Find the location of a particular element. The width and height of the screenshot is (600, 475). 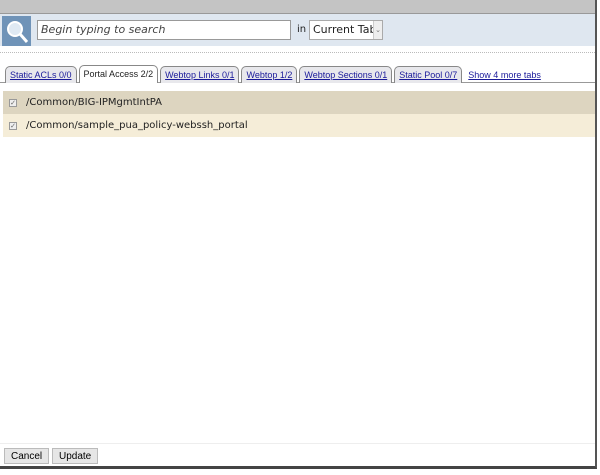

tab-static-pool: Static Pool 0/7 is located at coordinates (428, 74).